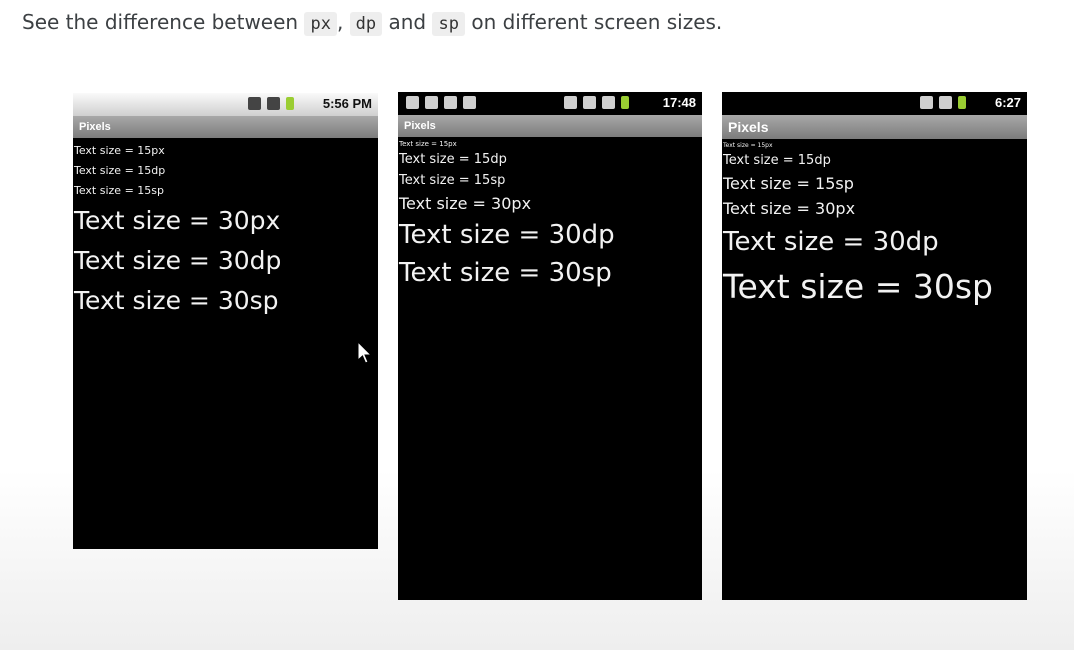 The width and height of the screenshot is (1074, 650). What do you see at coordinates (593, 22) in the screenshot?
I see `intro-after: on different screen sizes.` at bounding box center [593, 22].